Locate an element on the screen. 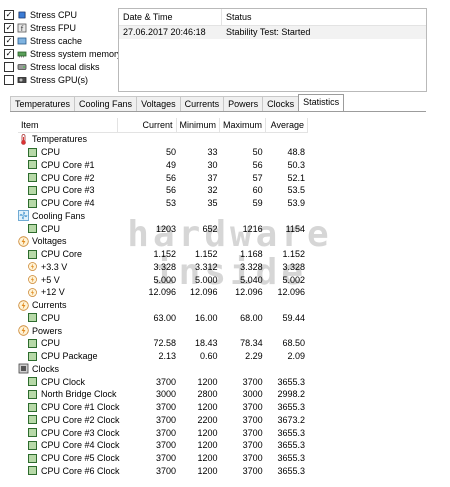 This screenshot has width=450, height=487. sensor-row: +5 V 5.000 5.000 5.040 5.002 is located at coordinates (163, 279).